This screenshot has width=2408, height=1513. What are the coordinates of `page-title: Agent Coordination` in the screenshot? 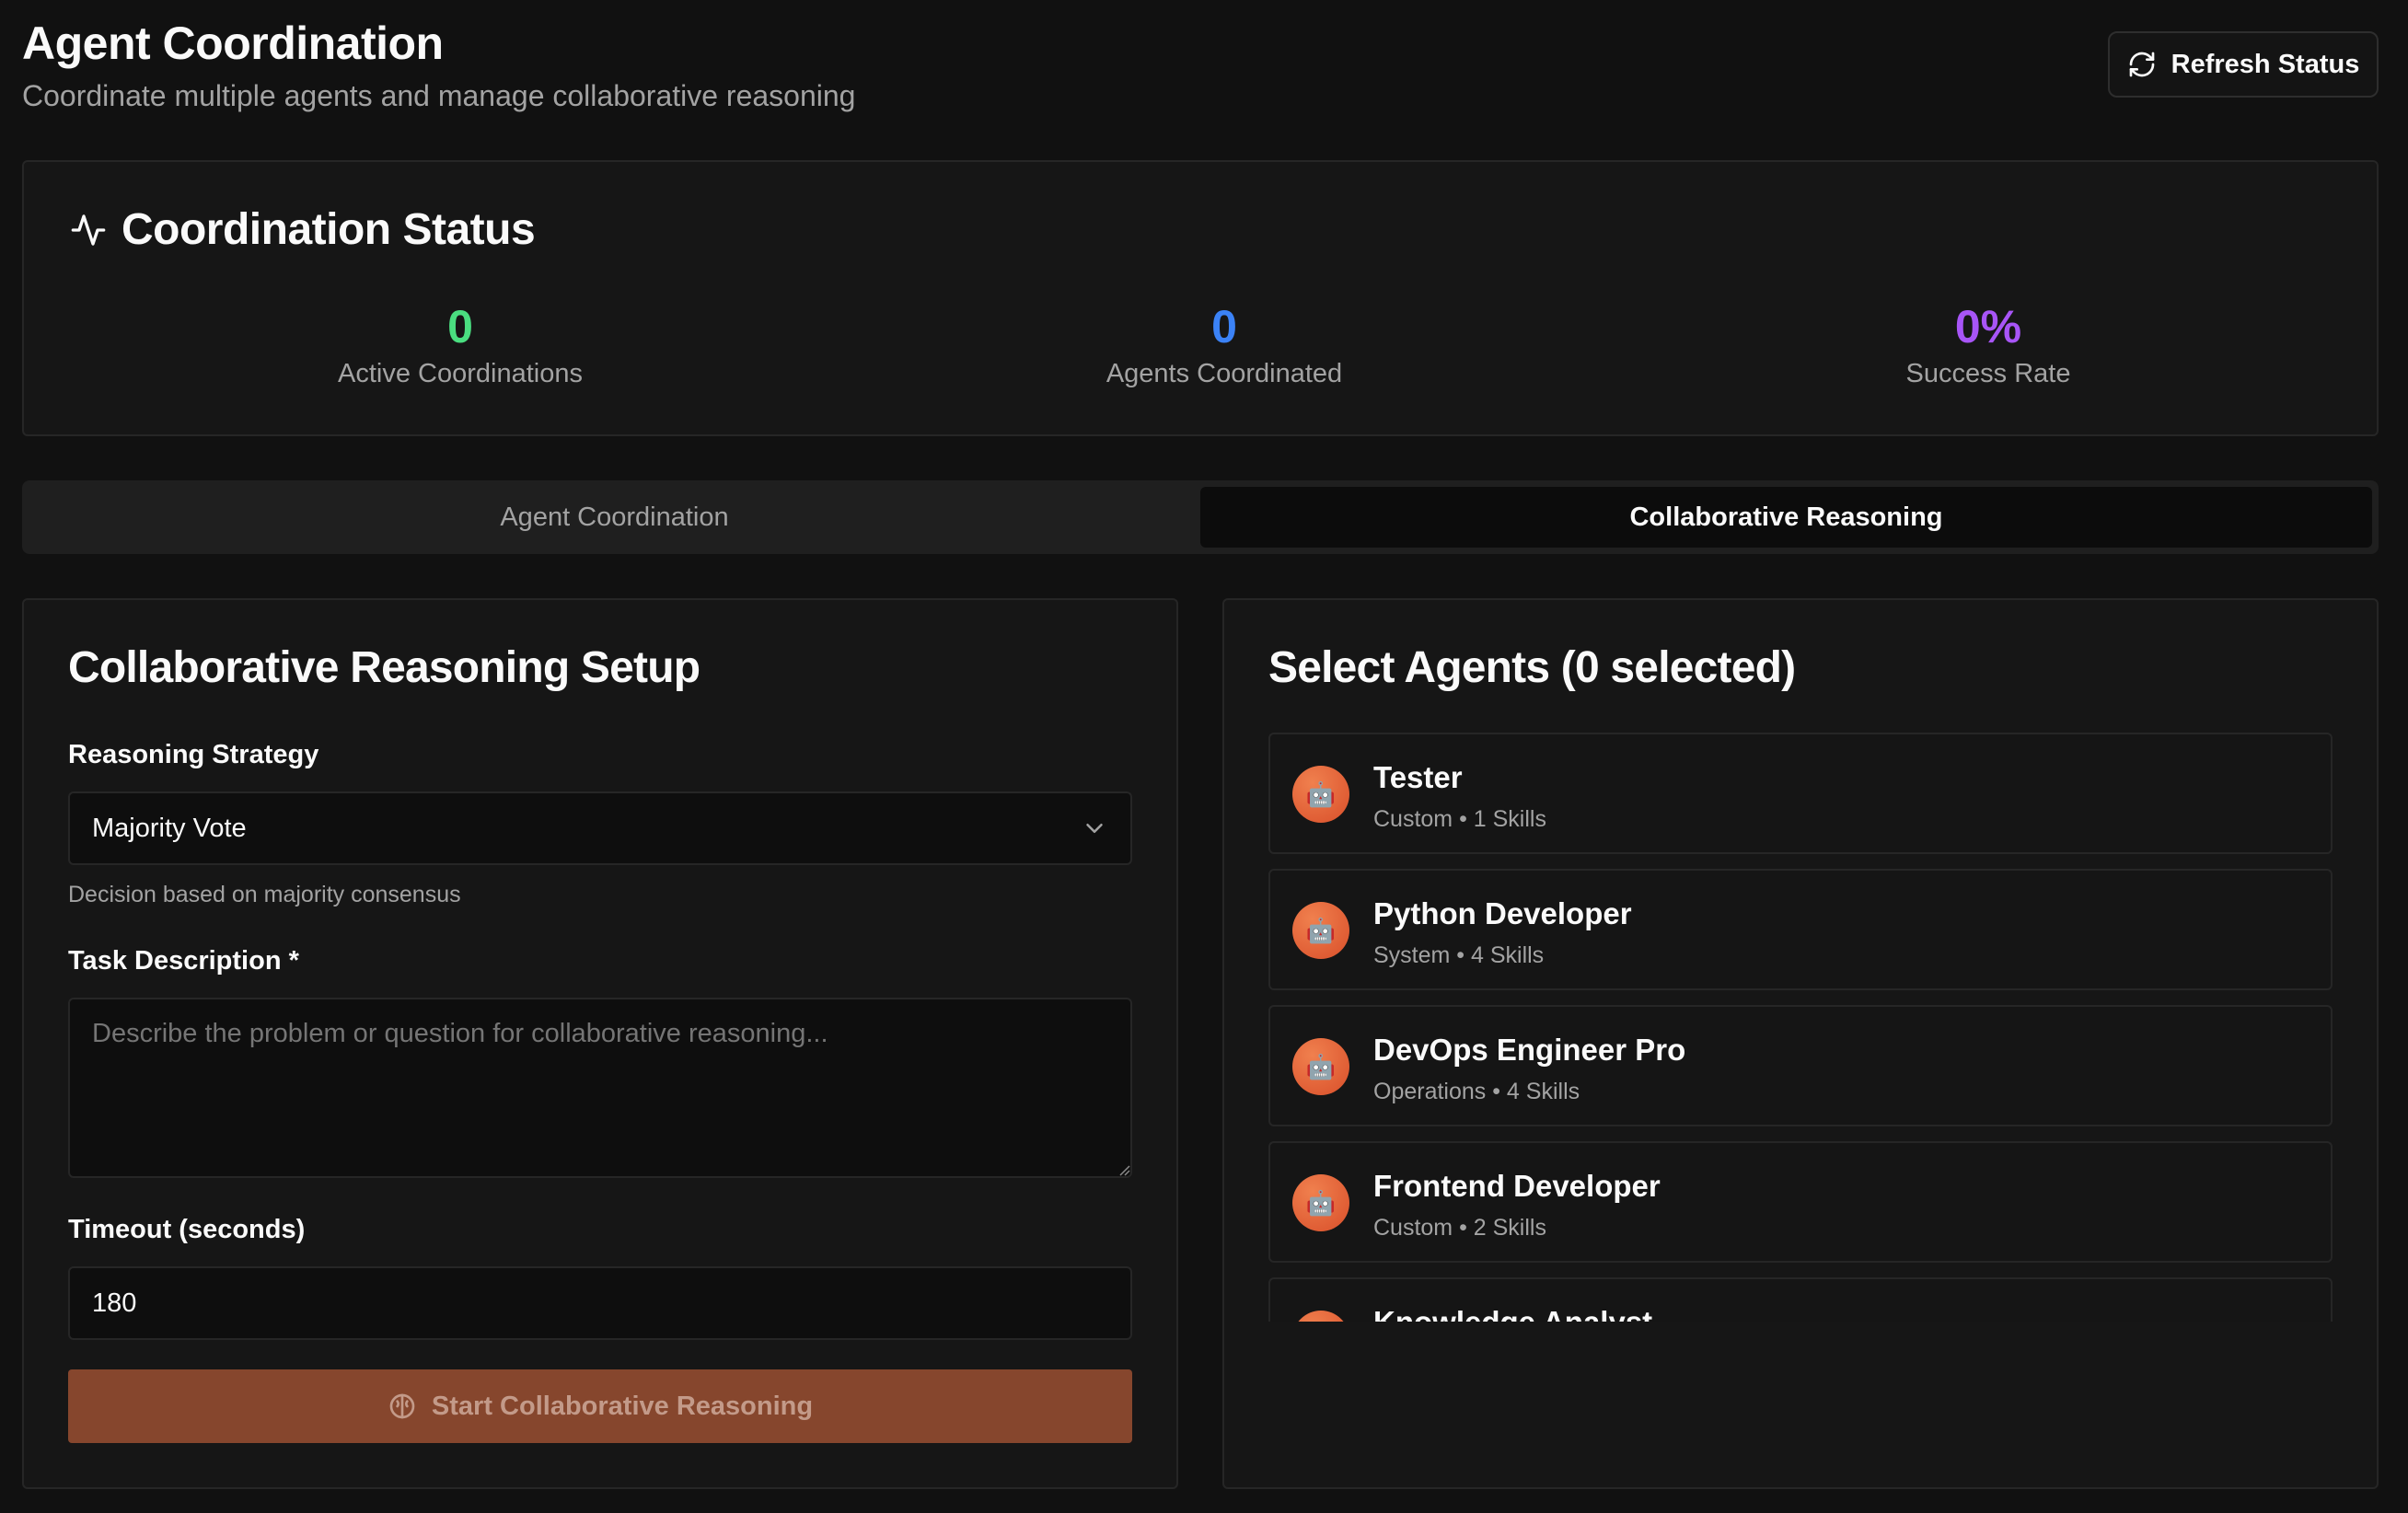 It's located at (233, 43).